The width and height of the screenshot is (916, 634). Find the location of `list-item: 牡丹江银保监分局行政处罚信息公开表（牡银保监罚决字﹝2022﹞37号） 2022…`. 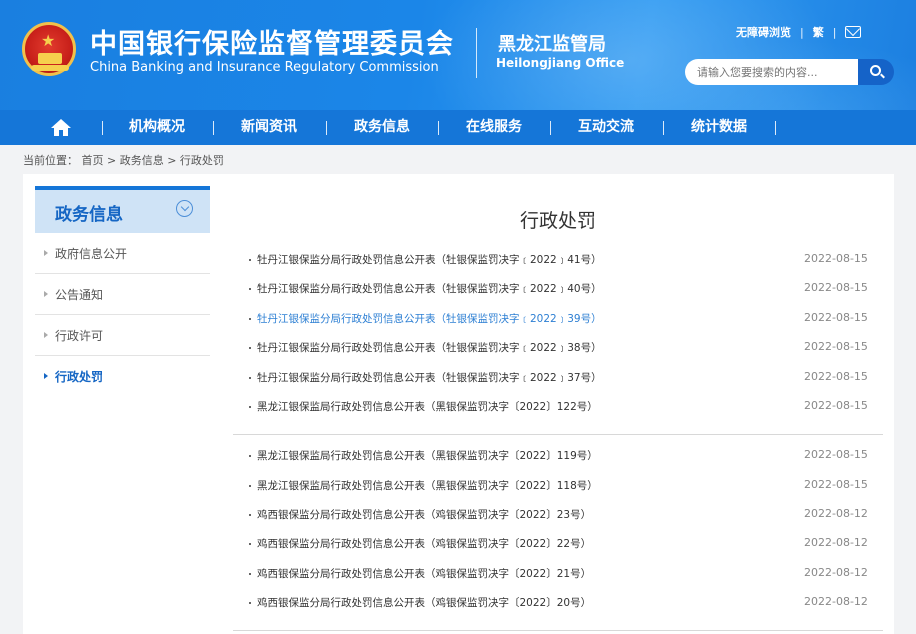

list-item: 牡丹江银保监分局行政处罚信息公开表（牡银保监罚决字﹝2022﹞37号） 2022… is located at coordinates (558, 378).